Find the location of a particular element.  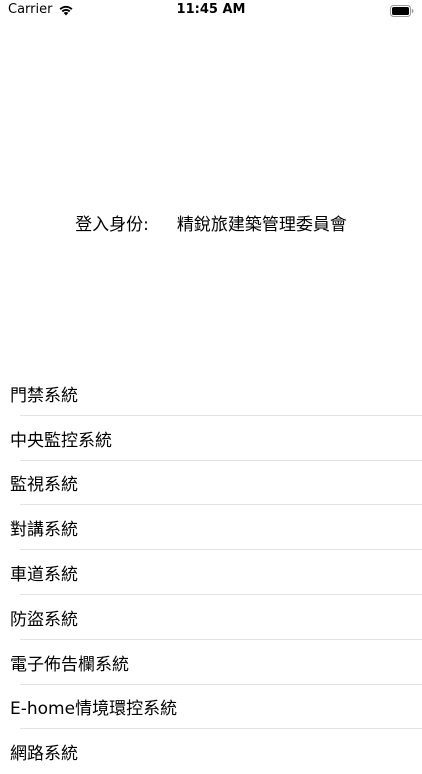

menu-item-central-monitoring: 中央監控系統 is located at coordinates (211, 438).